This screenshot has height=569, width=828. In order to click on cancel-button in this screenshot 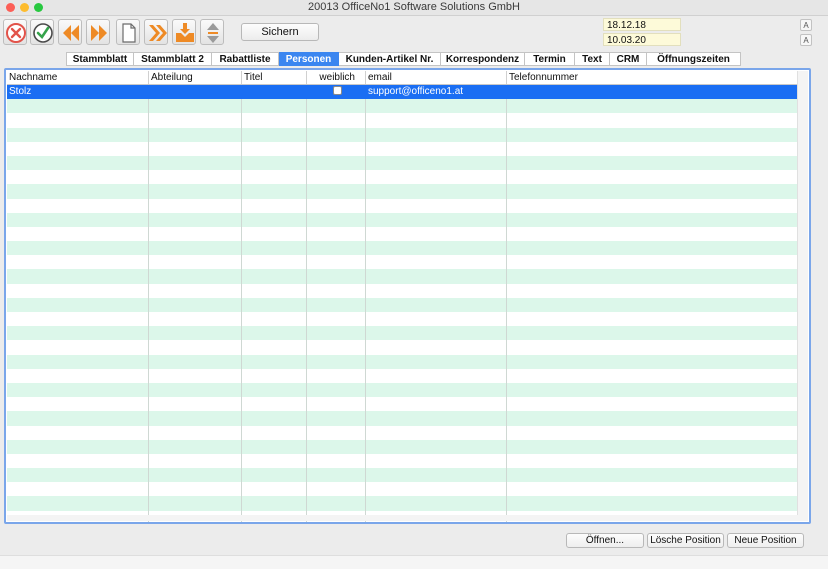, I will do `click(15, 32)`.